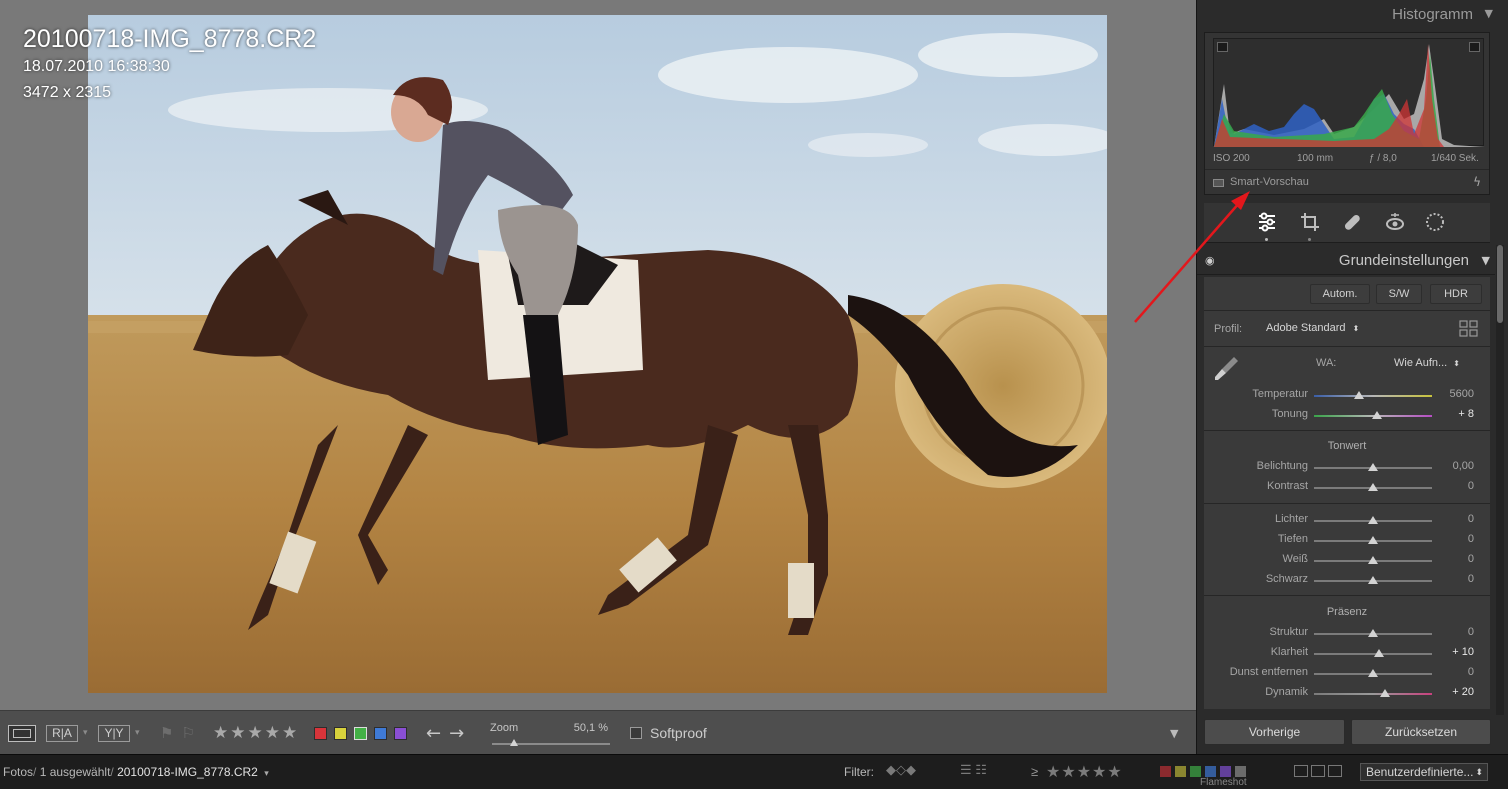 The width and height of the screenshot is (1508, 789). I want to click on histogram-title: Histogramm, so click(1432, 14).